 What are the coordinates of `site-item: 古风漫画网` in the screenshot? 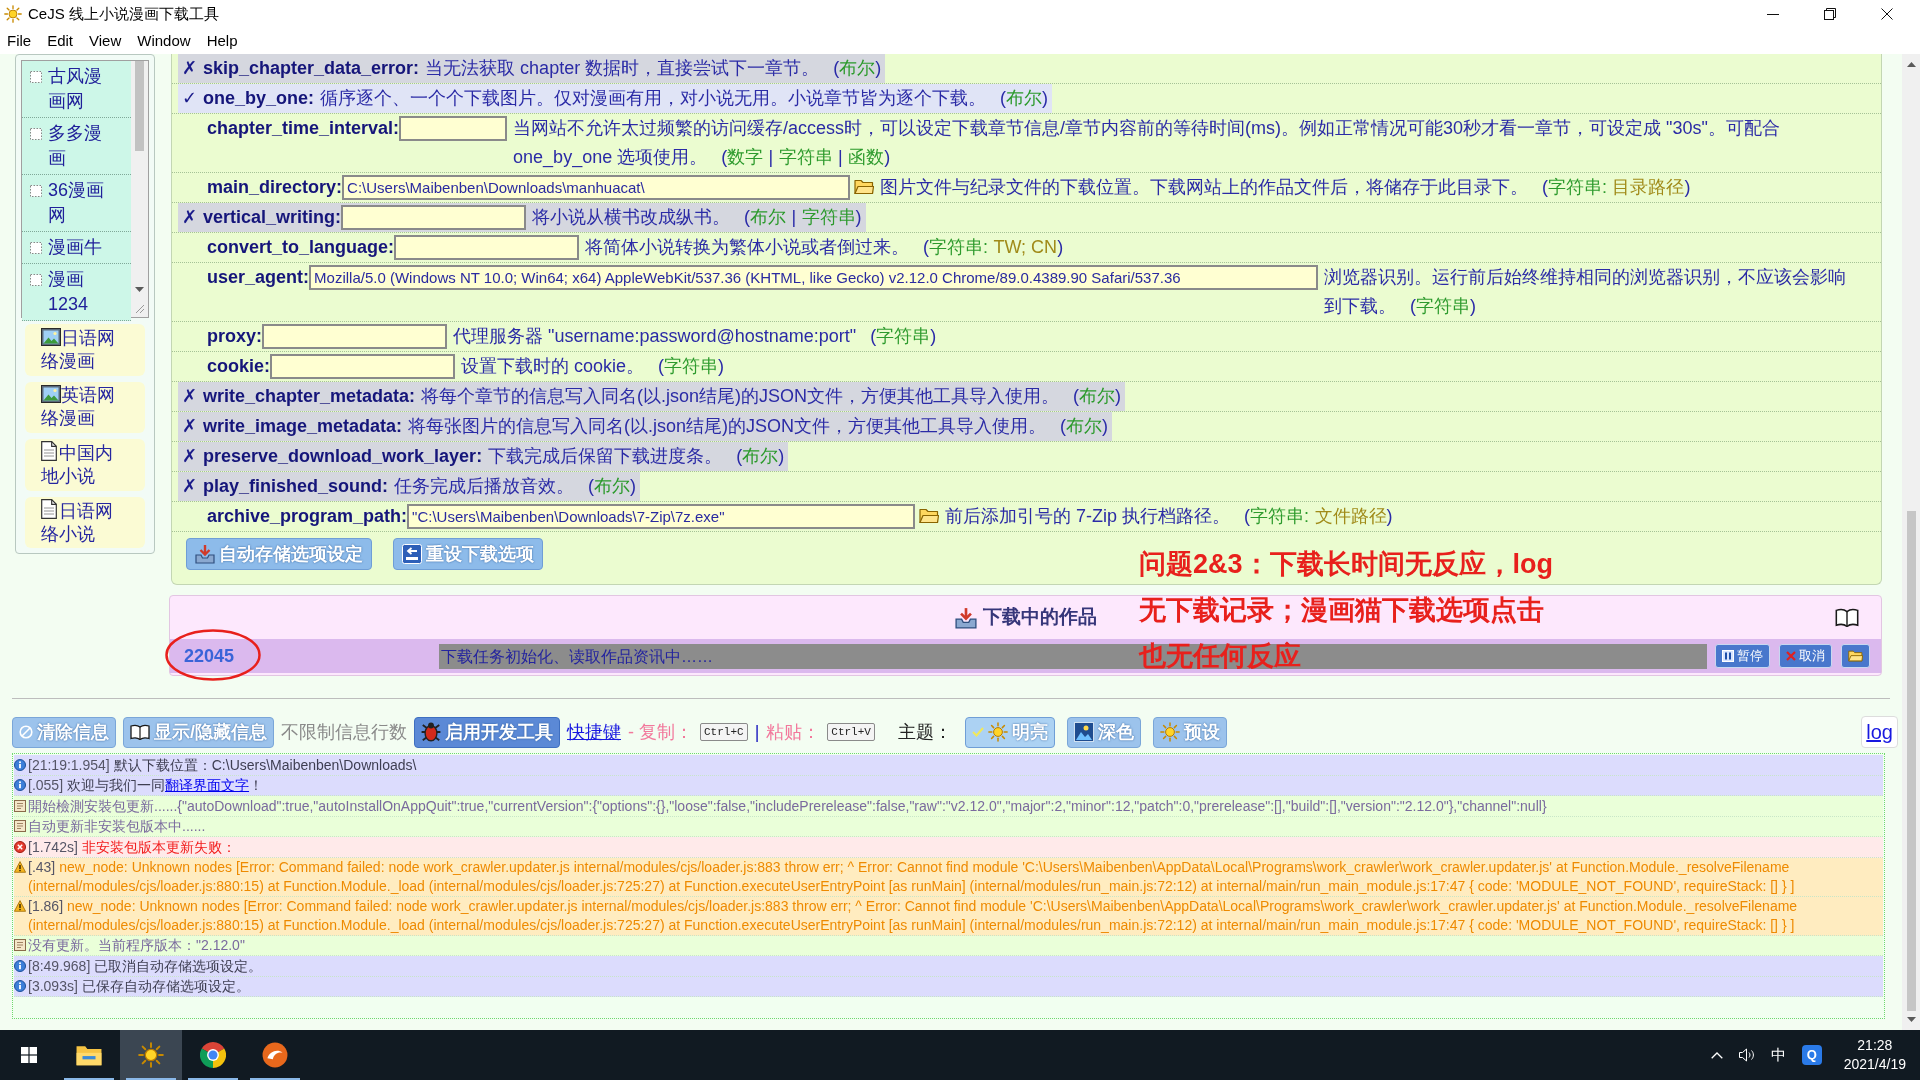 It's located at (76, 89).